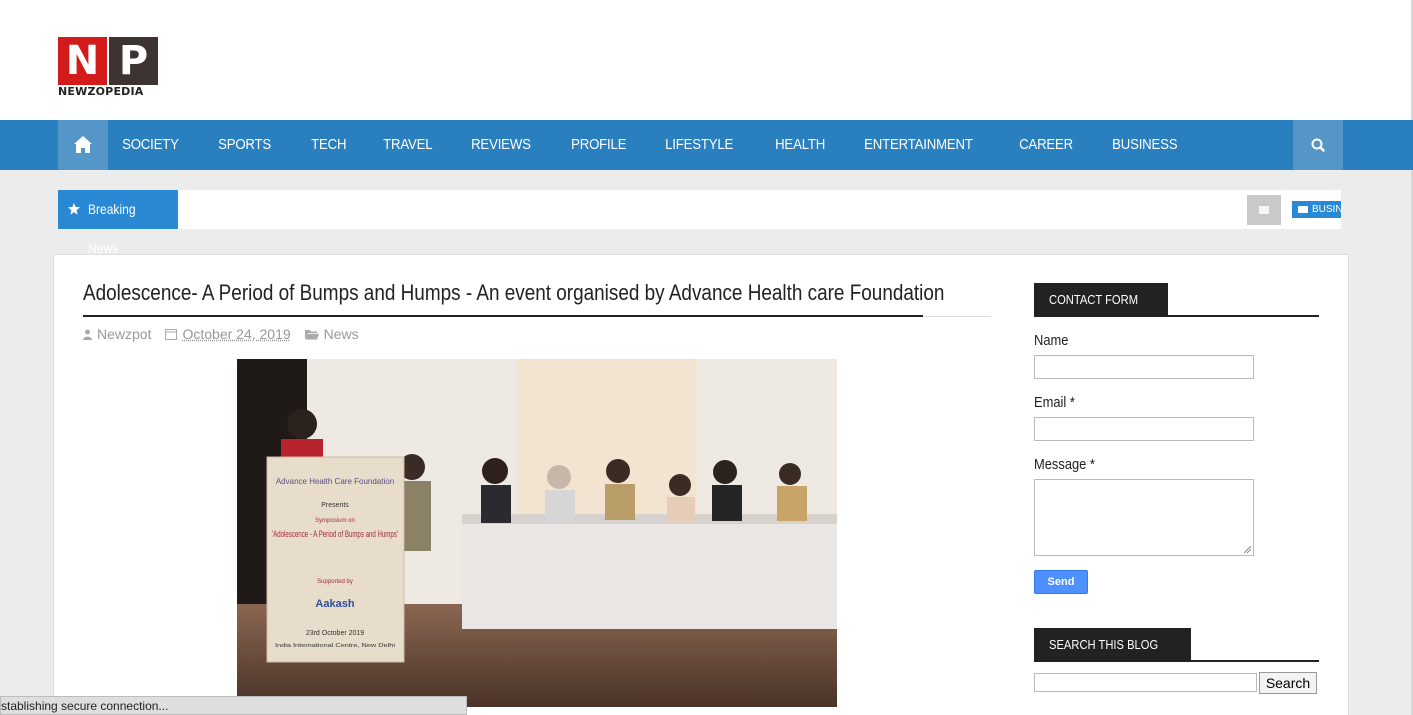 Image resolution: width=1413 pixels, height=715 pixels. I want to click on search-icon, so click(1318, 145).